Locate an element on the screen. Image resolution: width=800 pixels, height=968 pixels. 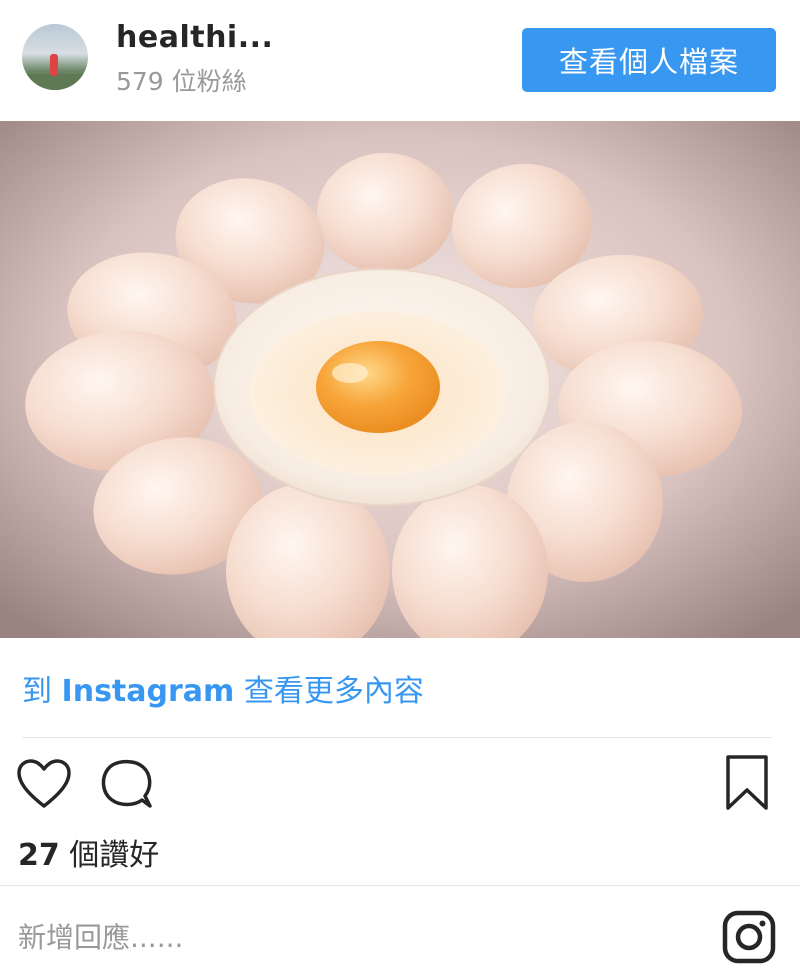
bookmark-icon is located at coordinates (747, 785).